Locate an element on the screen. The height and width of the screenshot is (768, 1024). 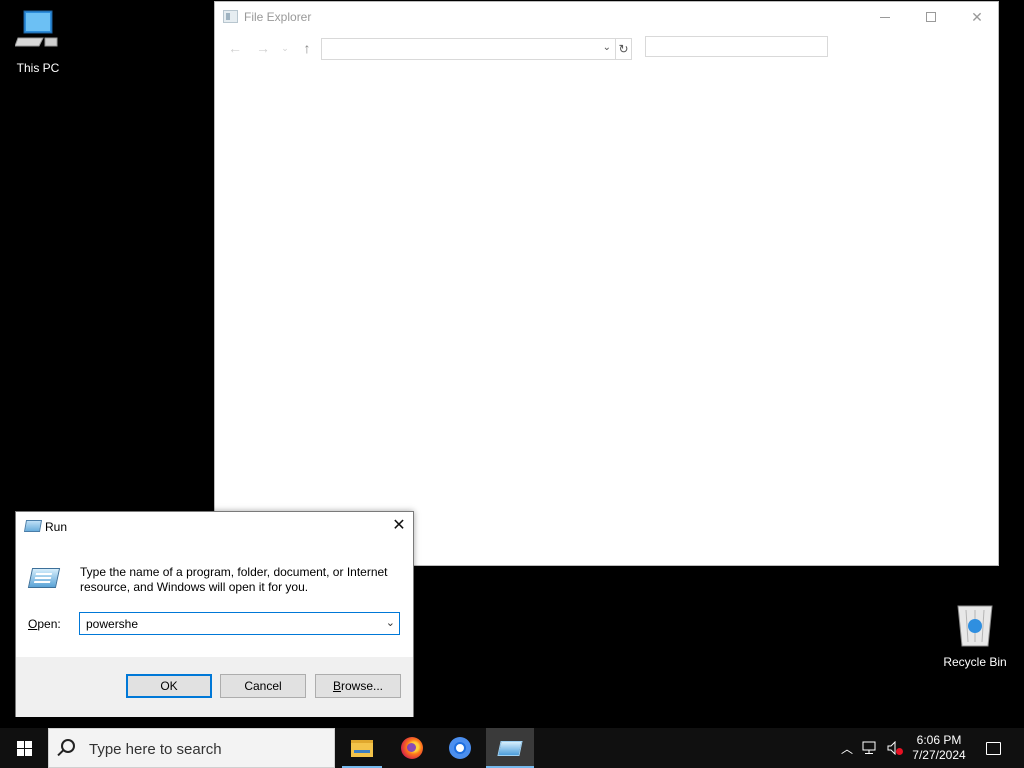
taskbar-chrome is located at coordinates (460, 748).